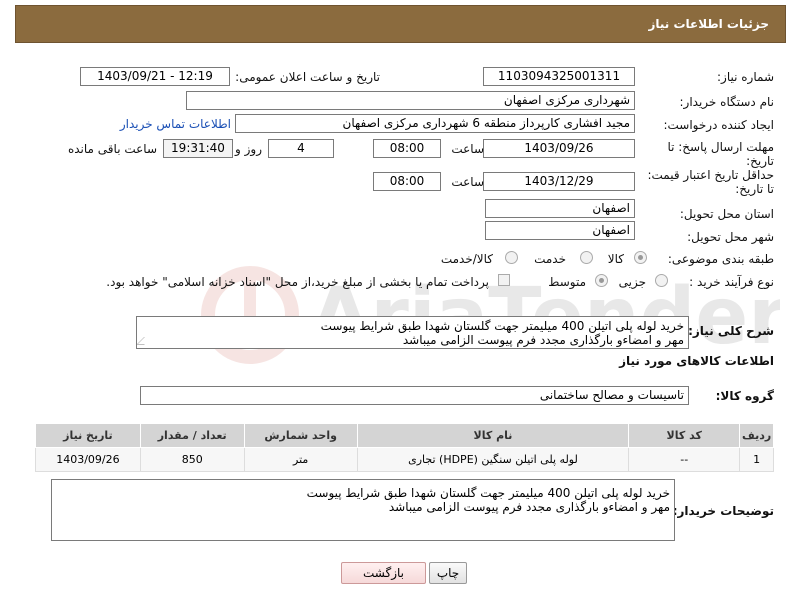 The width and height of the screenshot is (789, 598). What do you see at coordinates (559, 181) in the screenshot?
I see `price-validity-date: 1403/12/29` at bounding box center [559, 181].